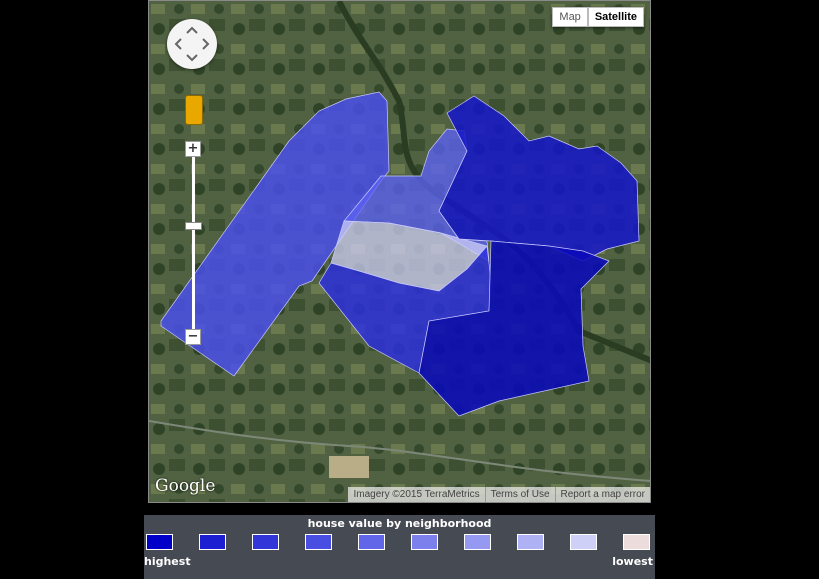 The height and width of the screenshot is (579, 819). What do you see at coordinates (602, 494) in the screenshot?
I see `report-map-error-link: Report a map error` at bounding box center [602, 494].